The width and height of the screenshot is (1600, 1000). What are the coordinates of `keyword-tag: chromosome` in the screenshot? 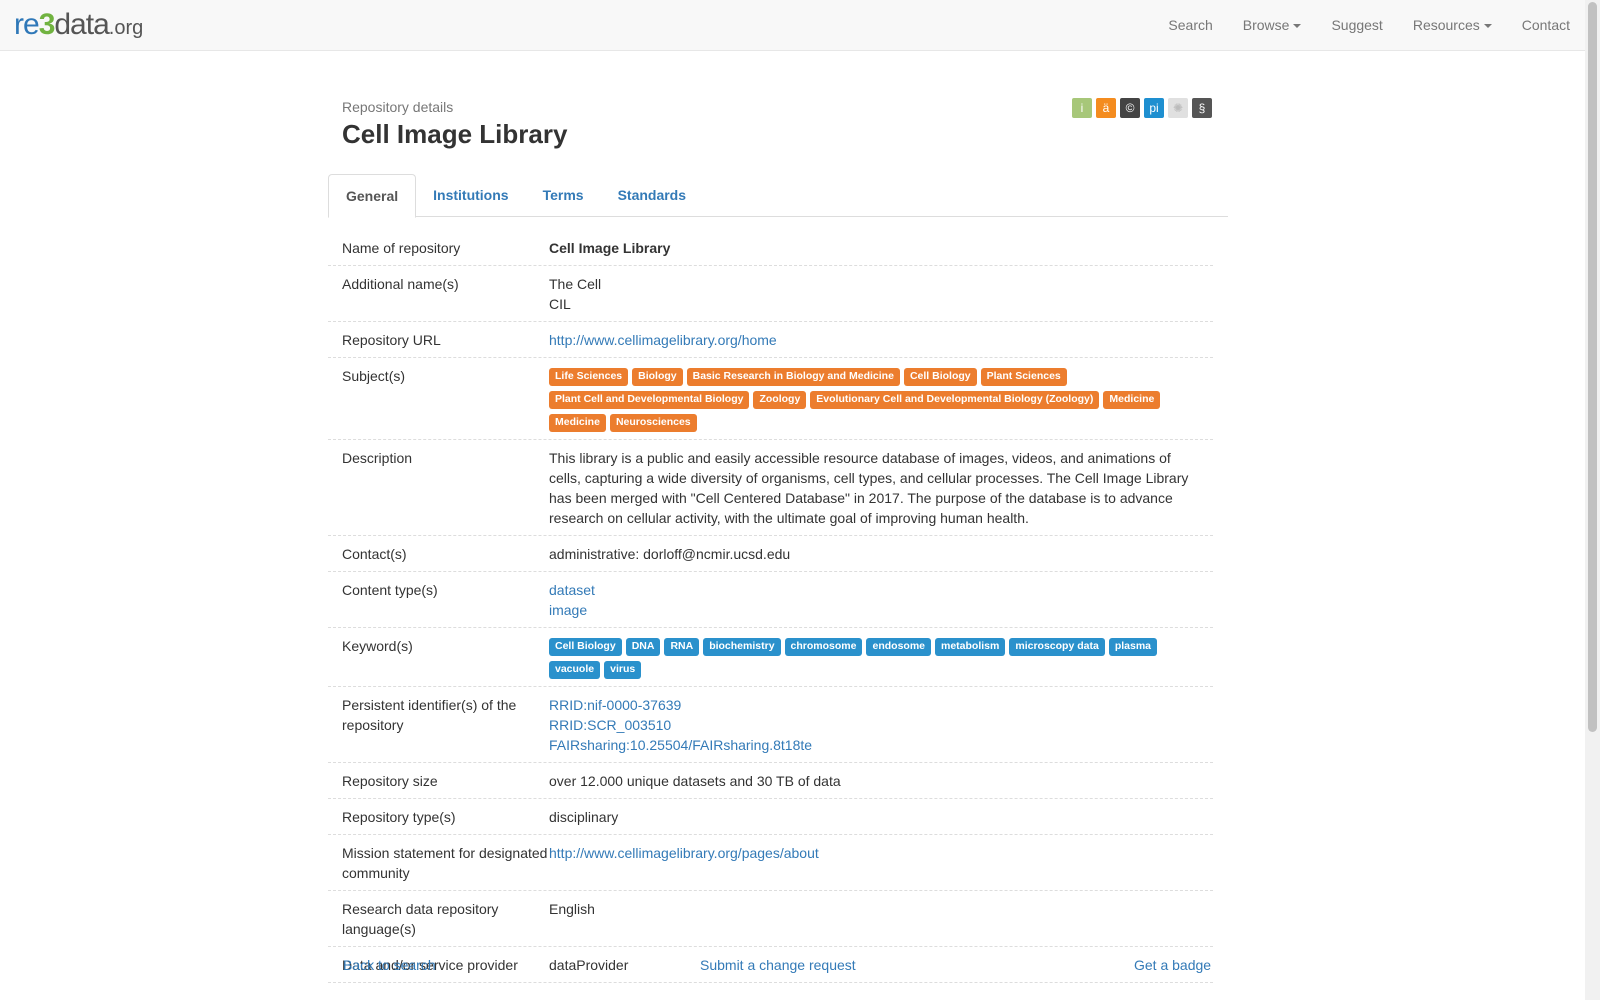 It's located at (823, 647).